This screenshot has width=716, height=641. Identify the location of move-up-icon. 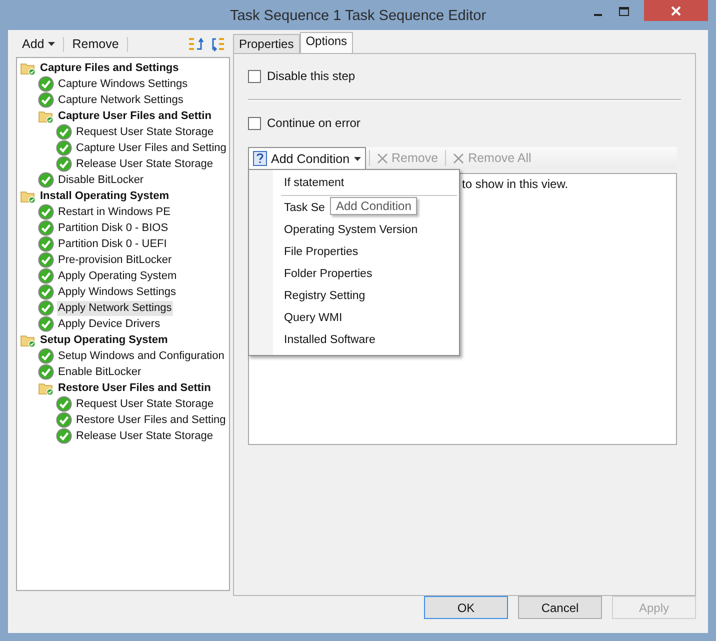
(196, 44).